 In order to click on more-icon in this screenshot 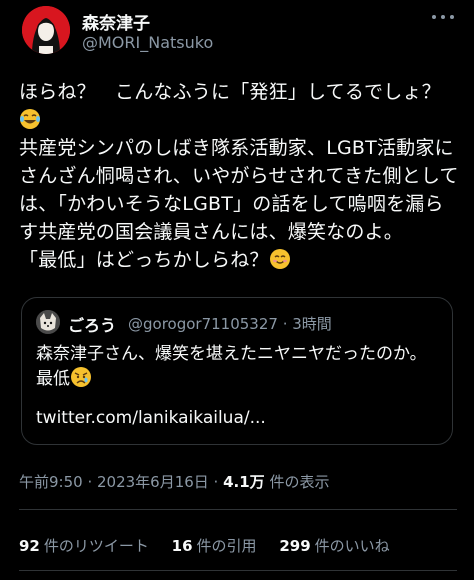, I will do `click(443, 17)`.